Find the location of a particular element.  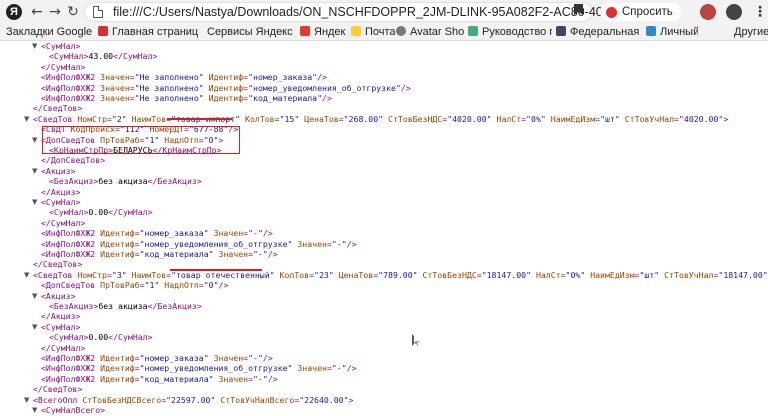

bookmark-personal: Личный is located at coordinates (672, 32).